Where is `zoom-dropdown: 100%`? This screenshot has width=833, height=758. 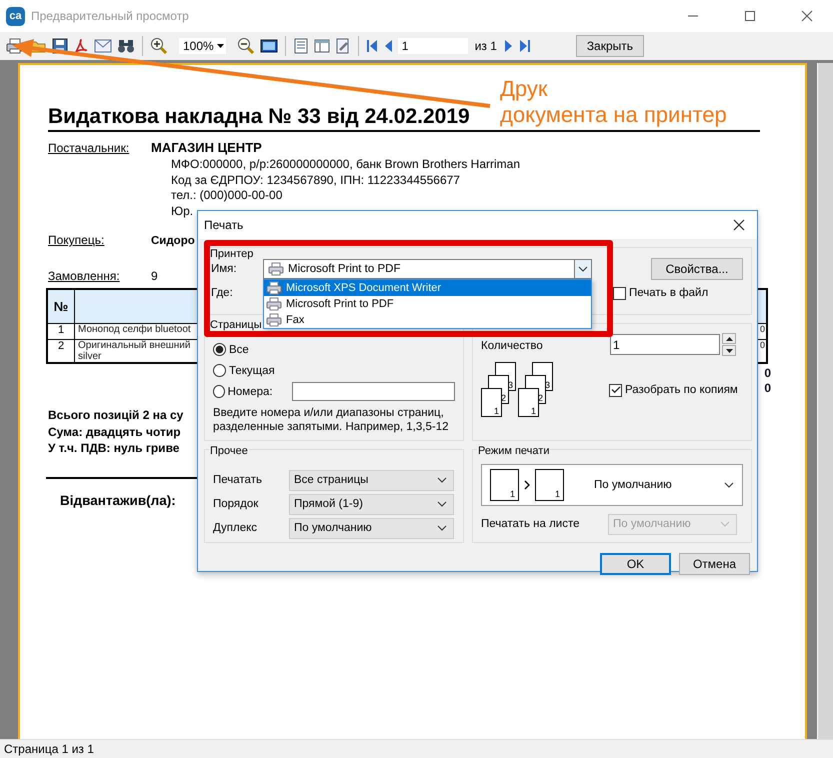 zoom-dropdown: 100% is located at coordinates (202, 46).